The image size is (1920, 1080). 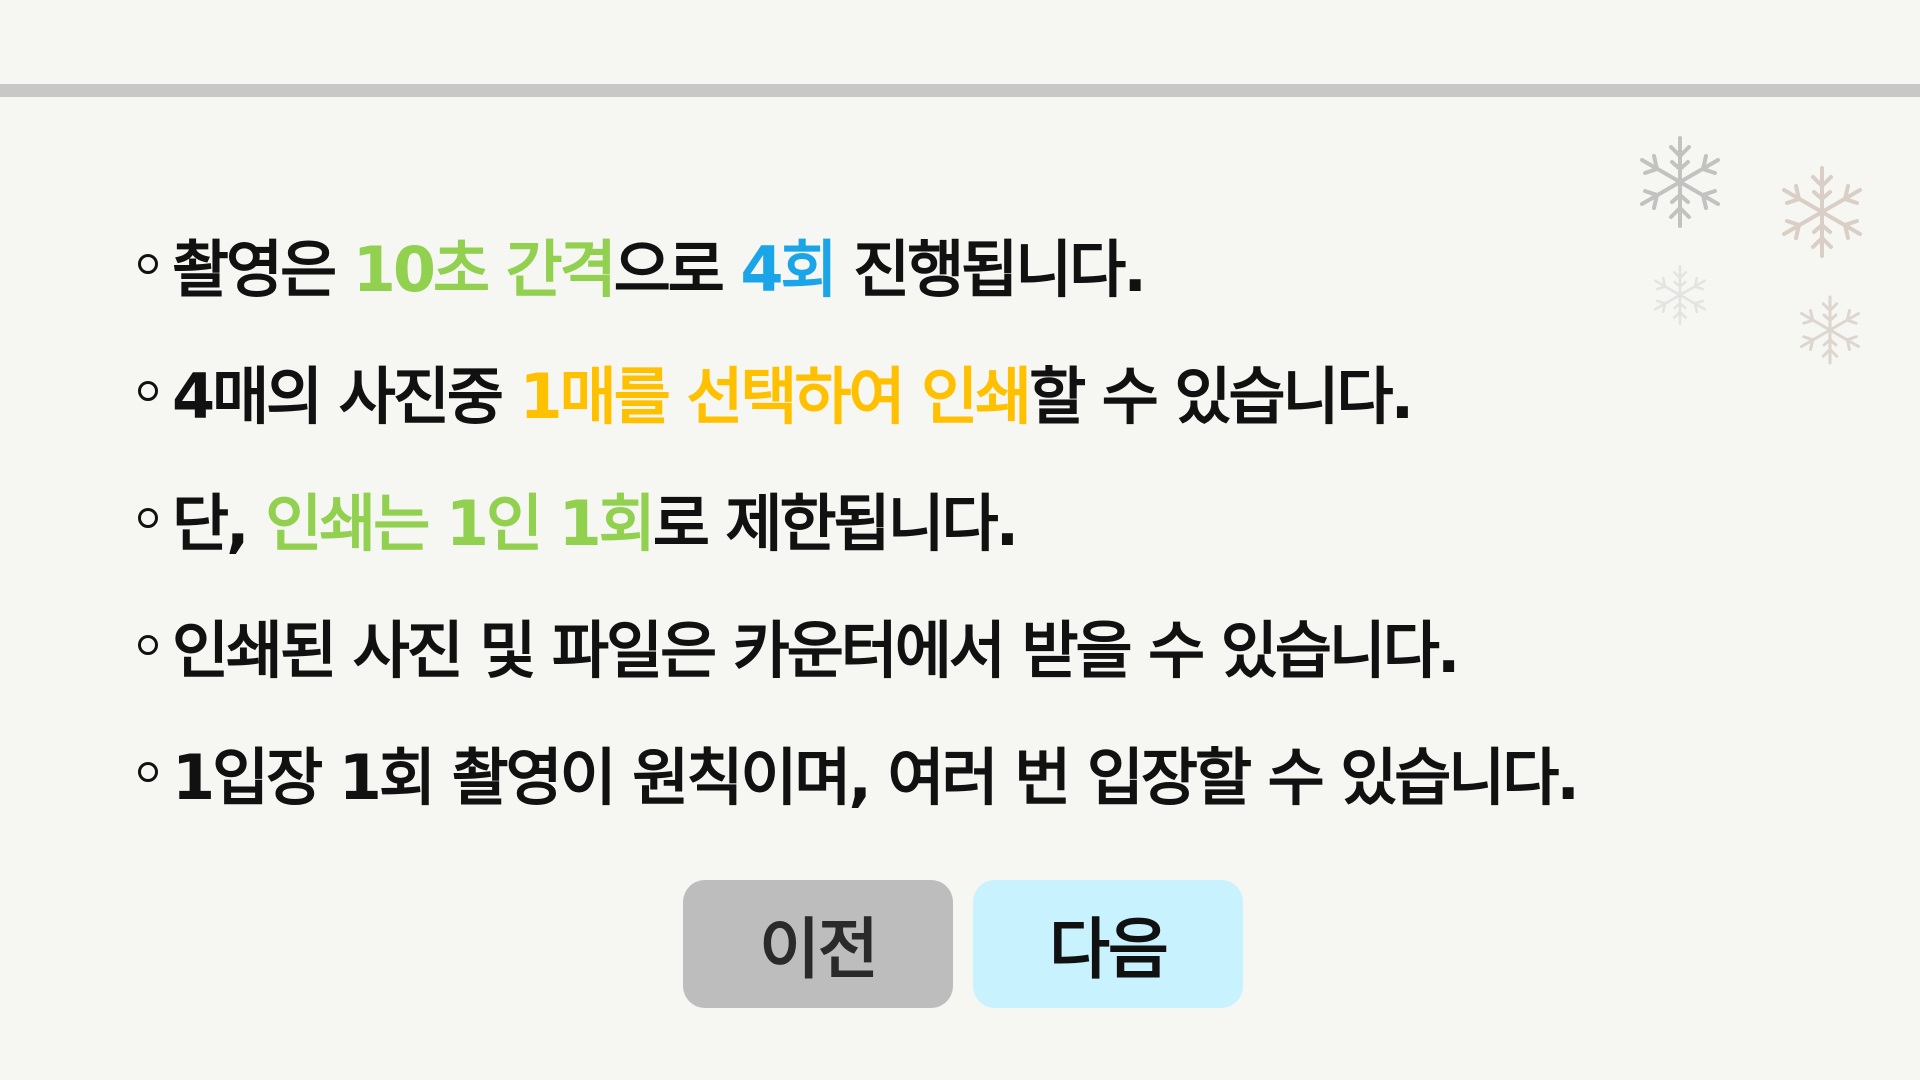 I want to click on rule-text: 인쇄된 사진 및 파일은 카운터에서 받을 수 있습니다., so click(x=816, y=650).